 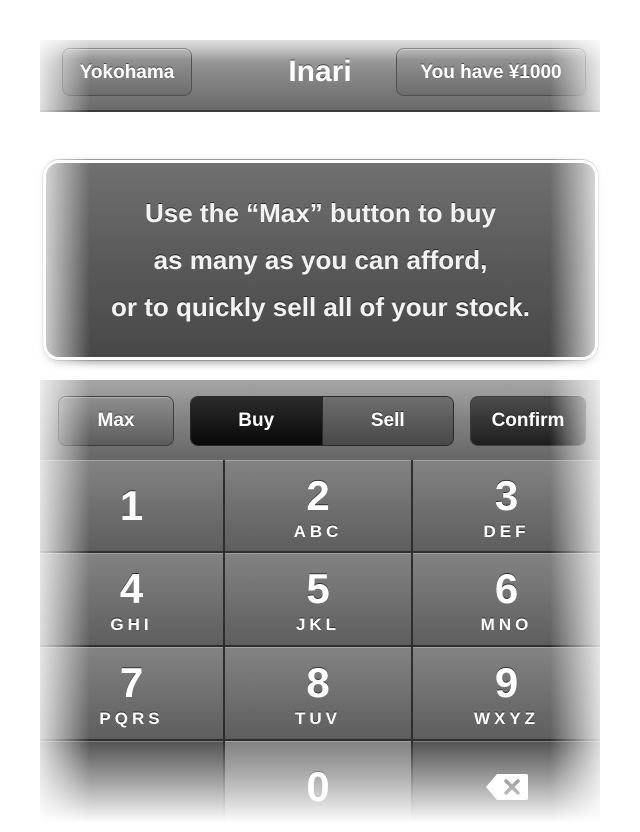 What do you see at coordinates (320, 306) in the screenshot?
I see `tooltip-line: or to quickly sell all of your stock.` at bounding box center [320, 306].